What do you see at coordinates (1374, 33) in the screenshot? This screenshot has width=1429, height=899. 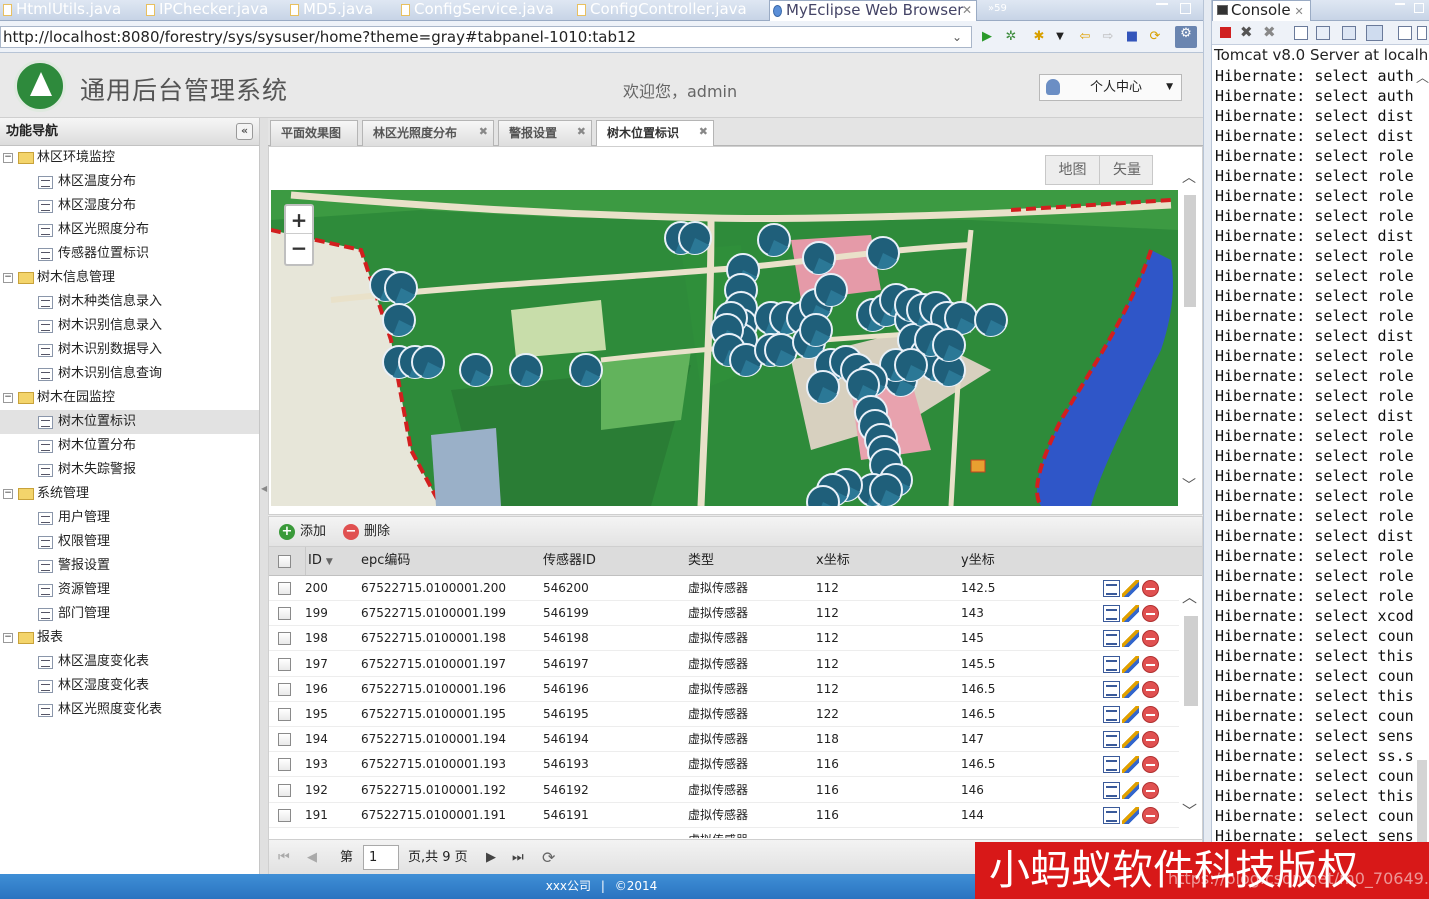 I see `show-on-error-icon` at bounding box center [1374, 33].